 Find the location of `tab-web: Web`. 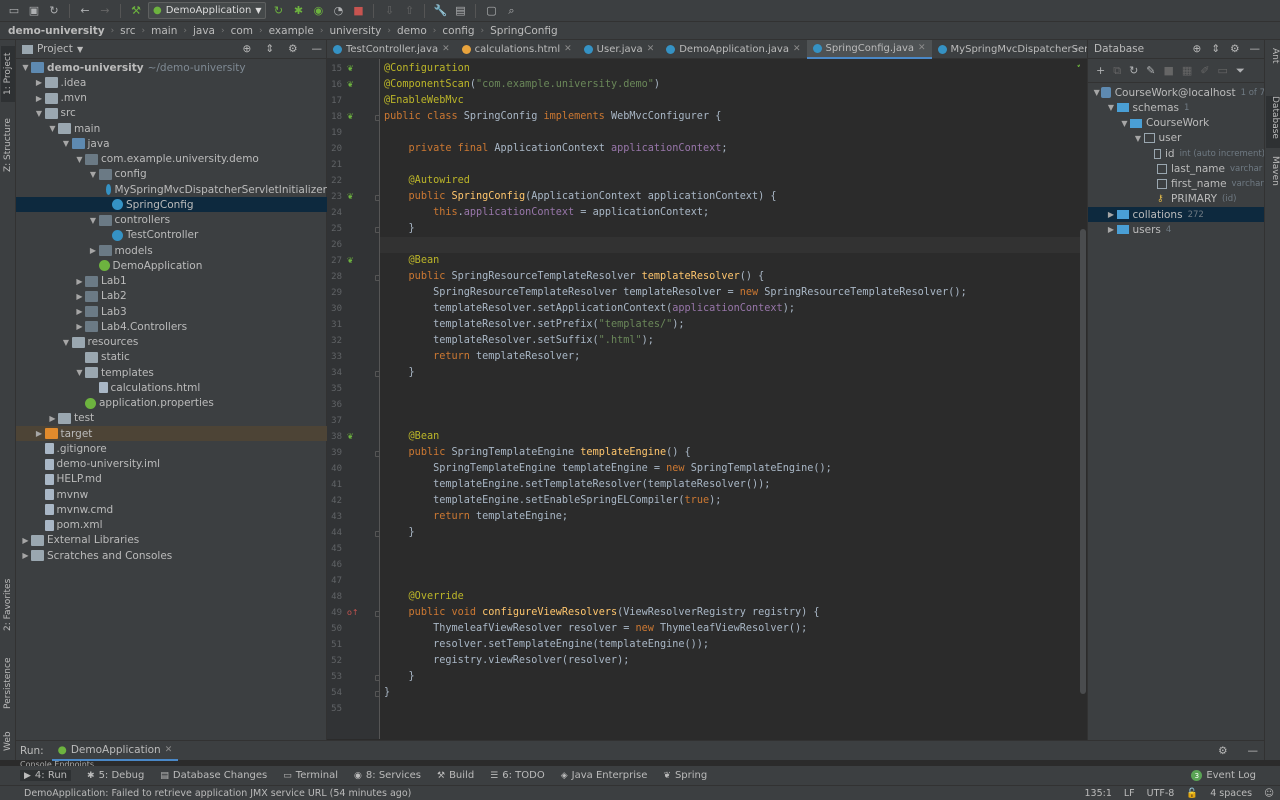

tab-web: Web is located at coordinates (8, 741).